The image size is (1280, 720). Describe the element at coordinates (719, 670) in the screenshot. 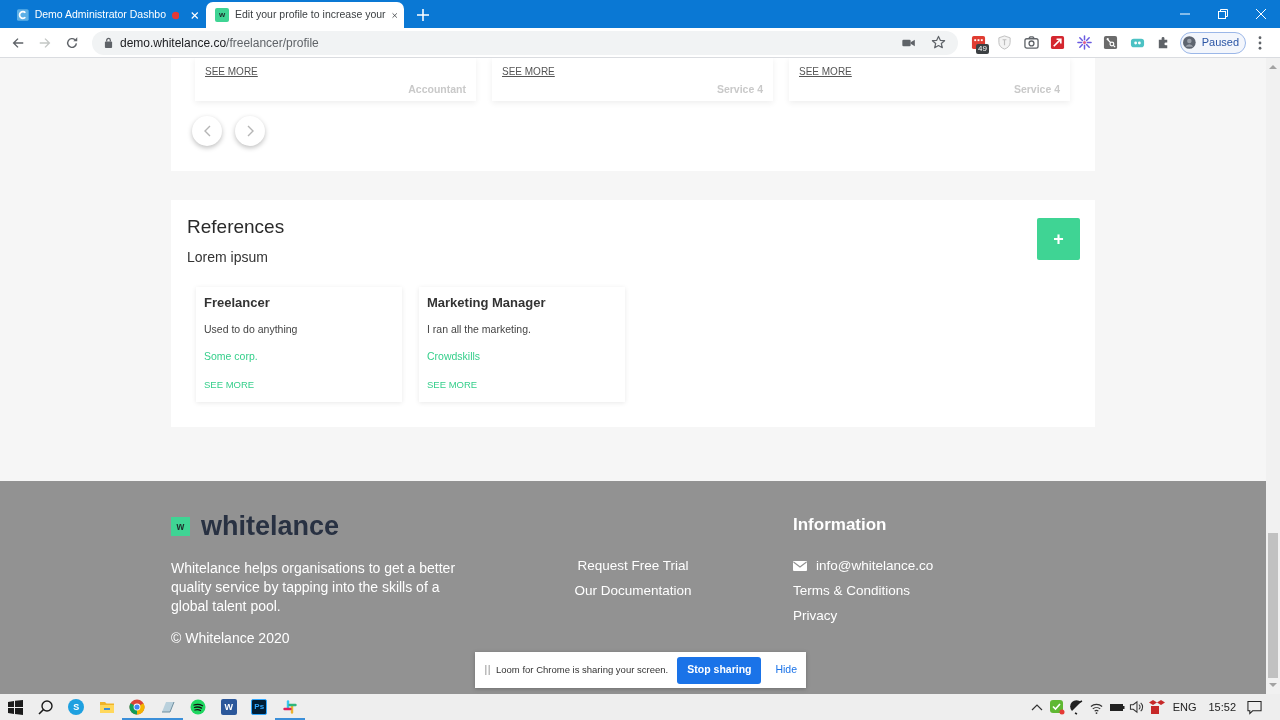

I see `stop-sharing-button: Stop sharing` at that location.